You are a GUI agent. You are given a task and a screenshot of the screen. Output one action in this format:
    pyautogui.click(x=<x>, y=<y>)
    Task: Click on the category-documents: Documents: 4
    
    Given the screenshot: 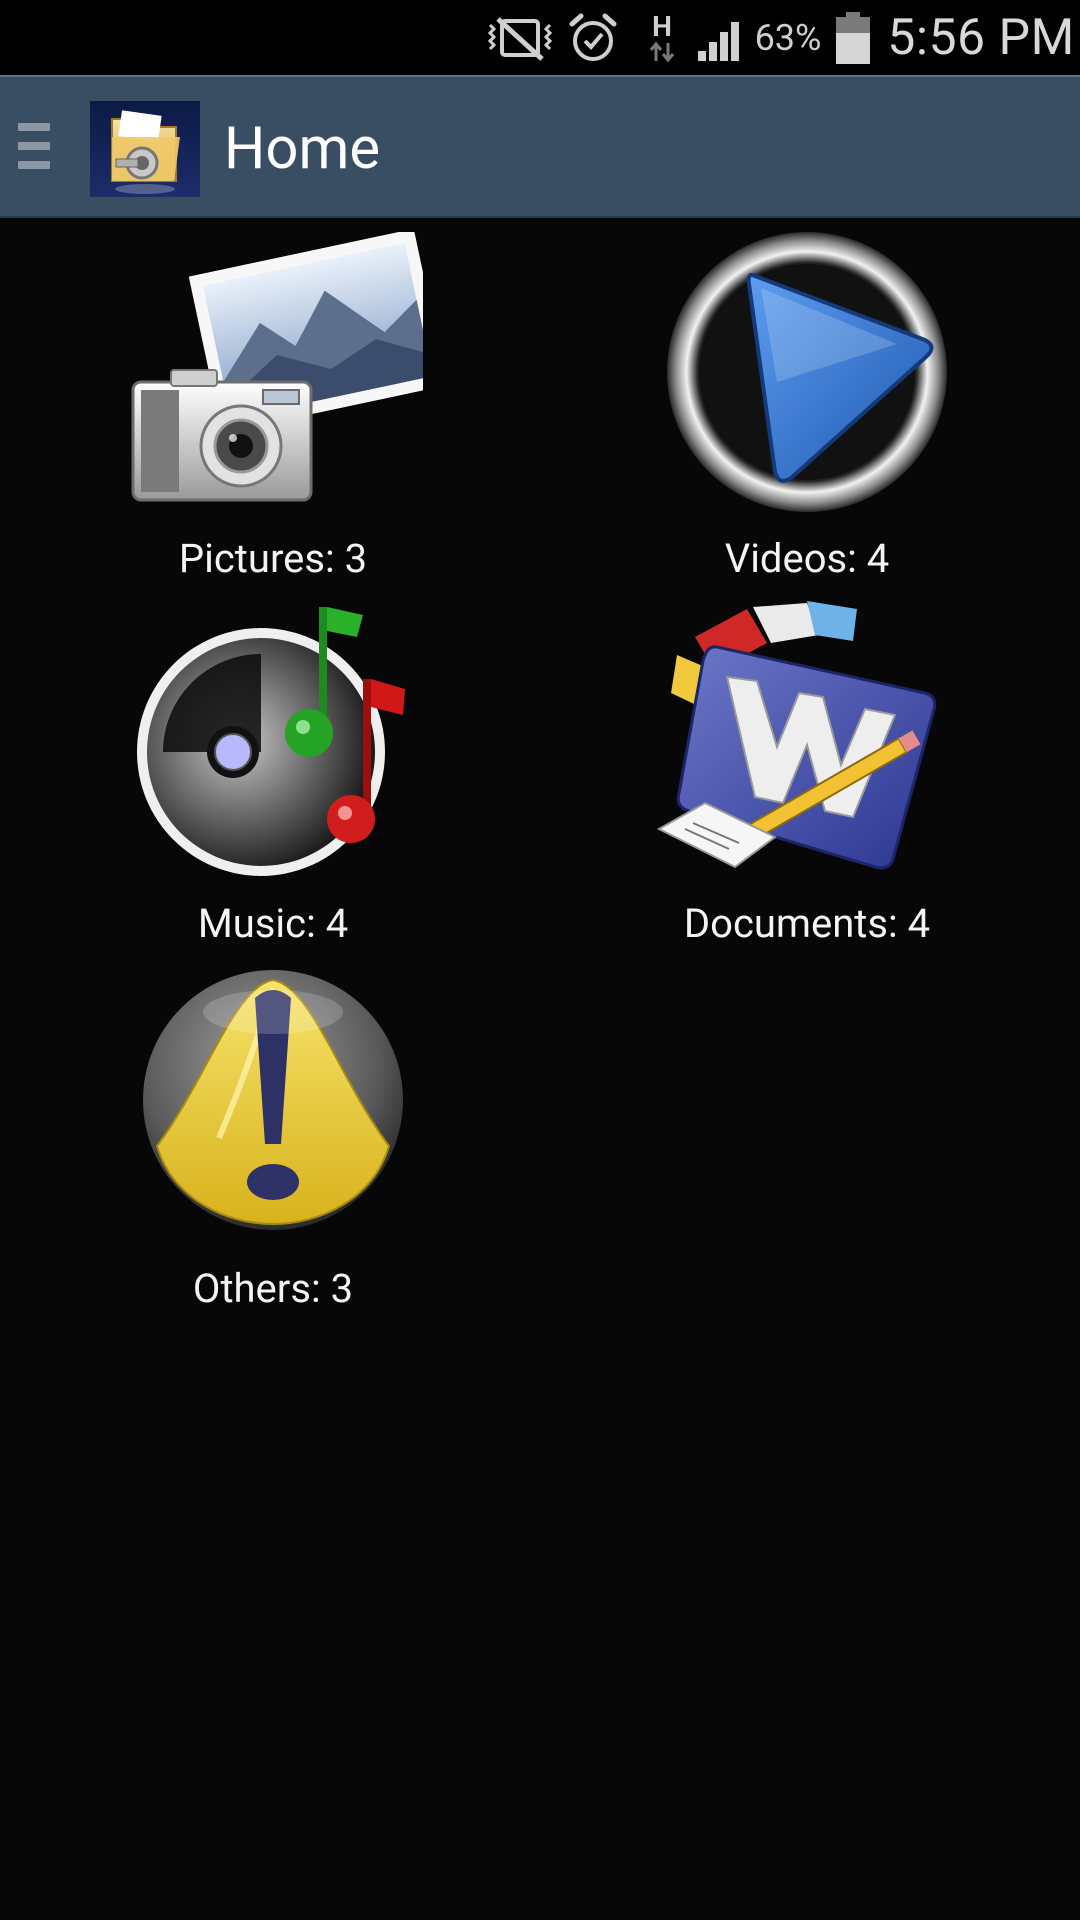 What is the action you would take?
    pyautogui.click(x=807, y=765)
    